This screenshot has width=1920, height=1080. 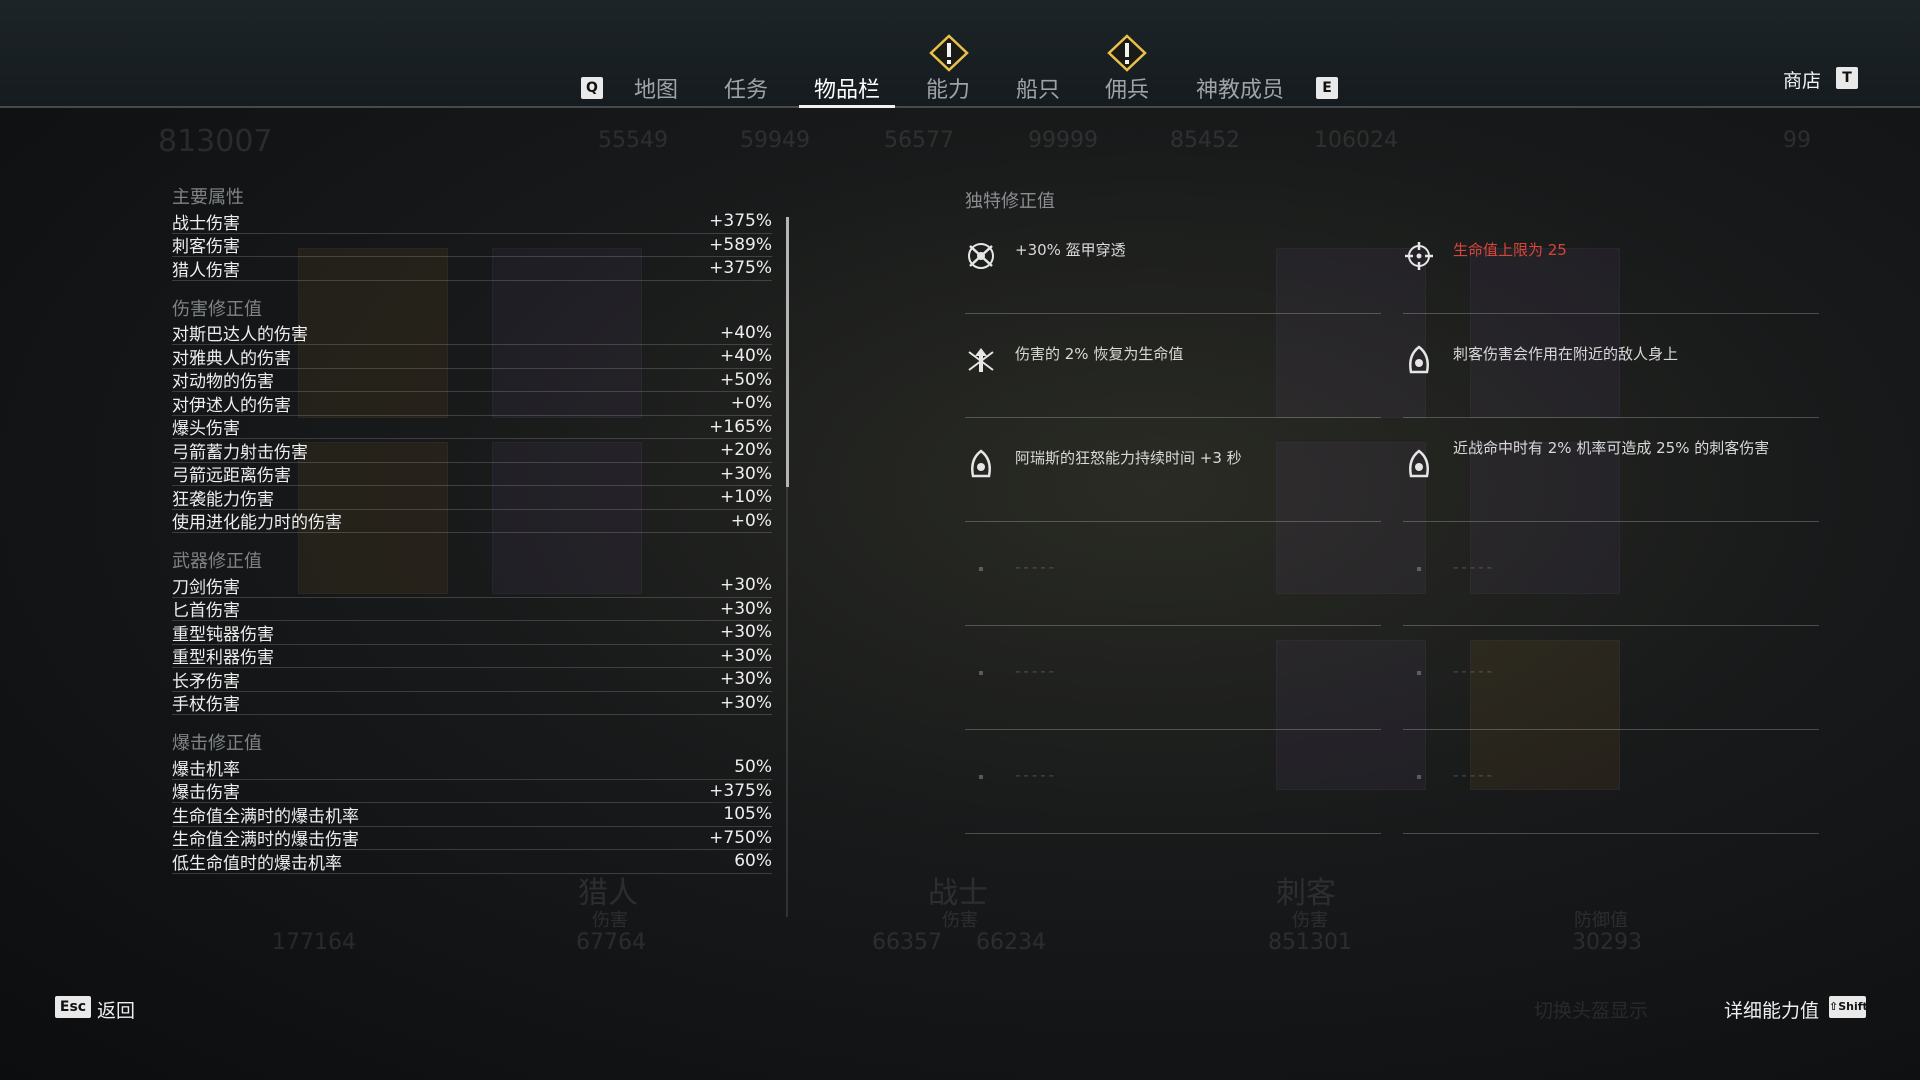 I want to click on stat-row: 生命值全满时的爆击机率 105%, so click(x=472, y=815).